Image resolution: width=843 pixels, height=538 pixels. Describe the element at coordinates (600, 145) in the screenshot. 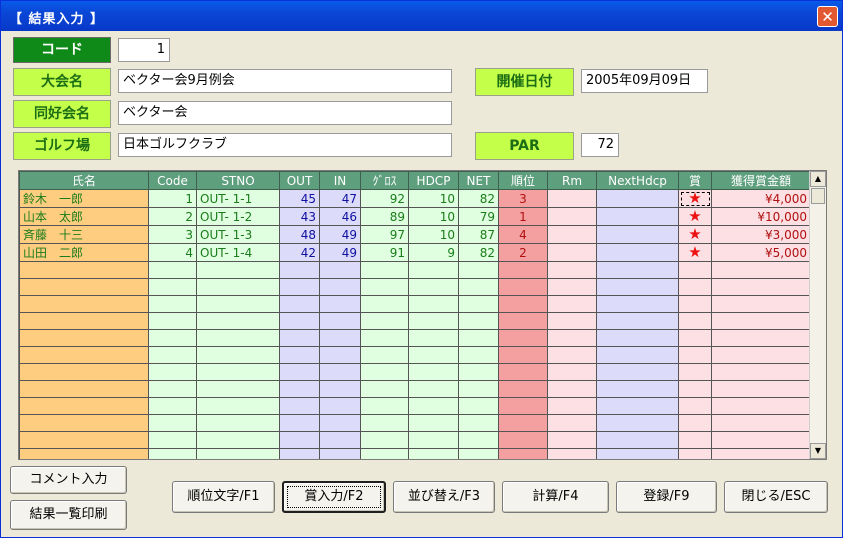

I see `par-field: 72` at that location.